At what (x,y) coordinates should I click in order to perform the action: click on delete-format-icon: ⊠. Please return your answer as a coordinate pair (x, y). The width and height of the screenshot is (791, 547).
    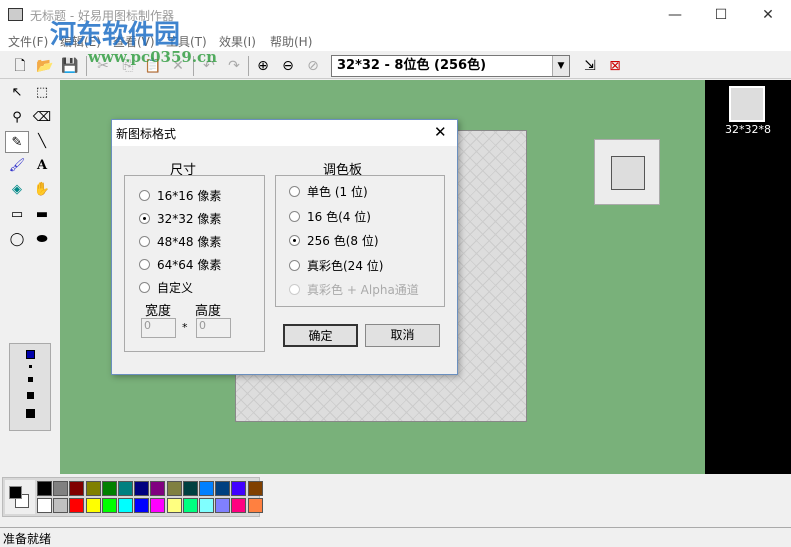
    Looking at the image, I should click on (615, 66).